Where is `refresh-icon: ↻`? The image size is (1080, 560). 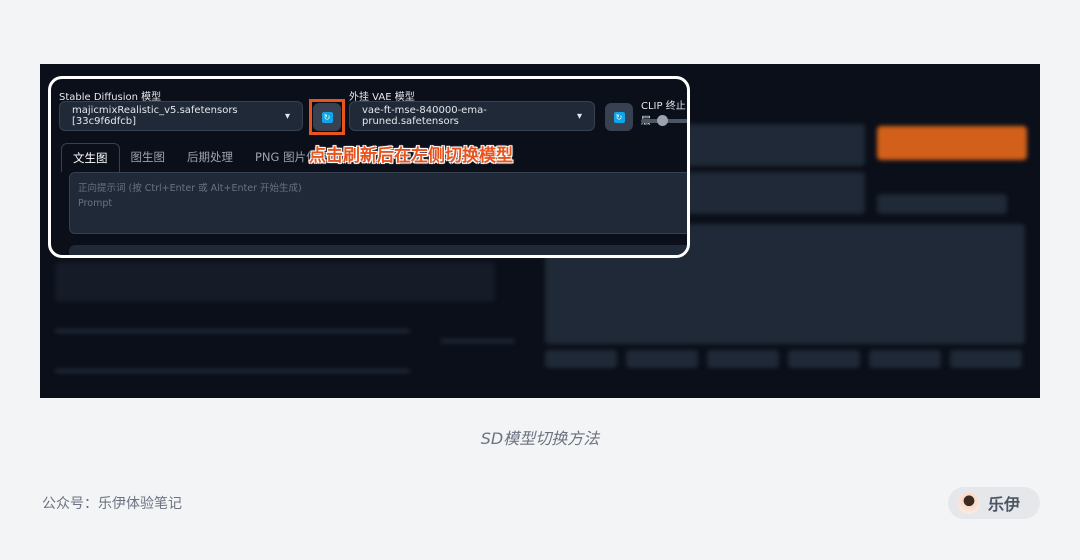
refresh-icon: ↻ is located at coordinates (619, 117).